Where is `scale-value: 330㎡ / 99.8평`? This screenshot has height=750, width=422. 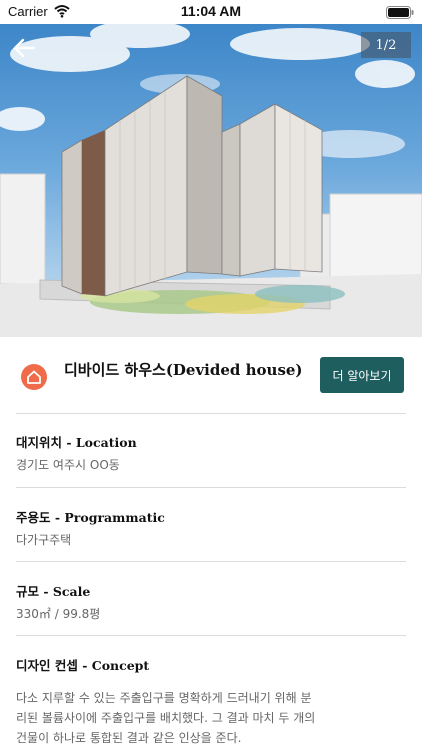 scale-value: 330㎡ / 99.8평 is located at coordinates (58, 614).